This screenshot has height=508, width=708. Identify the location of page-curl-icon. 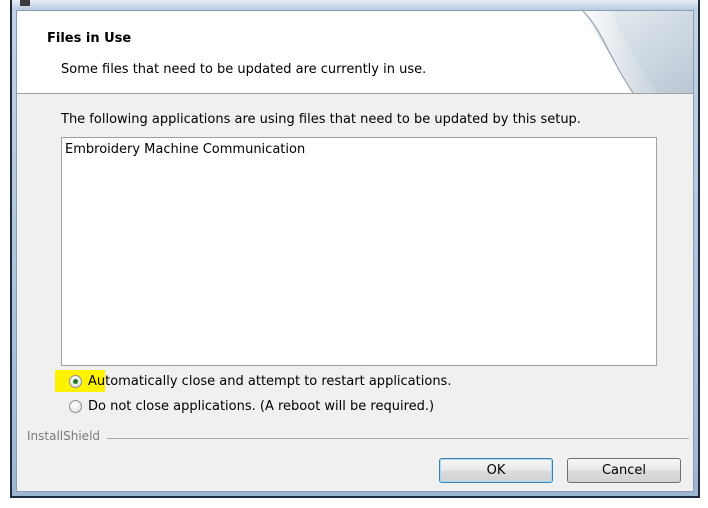
(637, 52).